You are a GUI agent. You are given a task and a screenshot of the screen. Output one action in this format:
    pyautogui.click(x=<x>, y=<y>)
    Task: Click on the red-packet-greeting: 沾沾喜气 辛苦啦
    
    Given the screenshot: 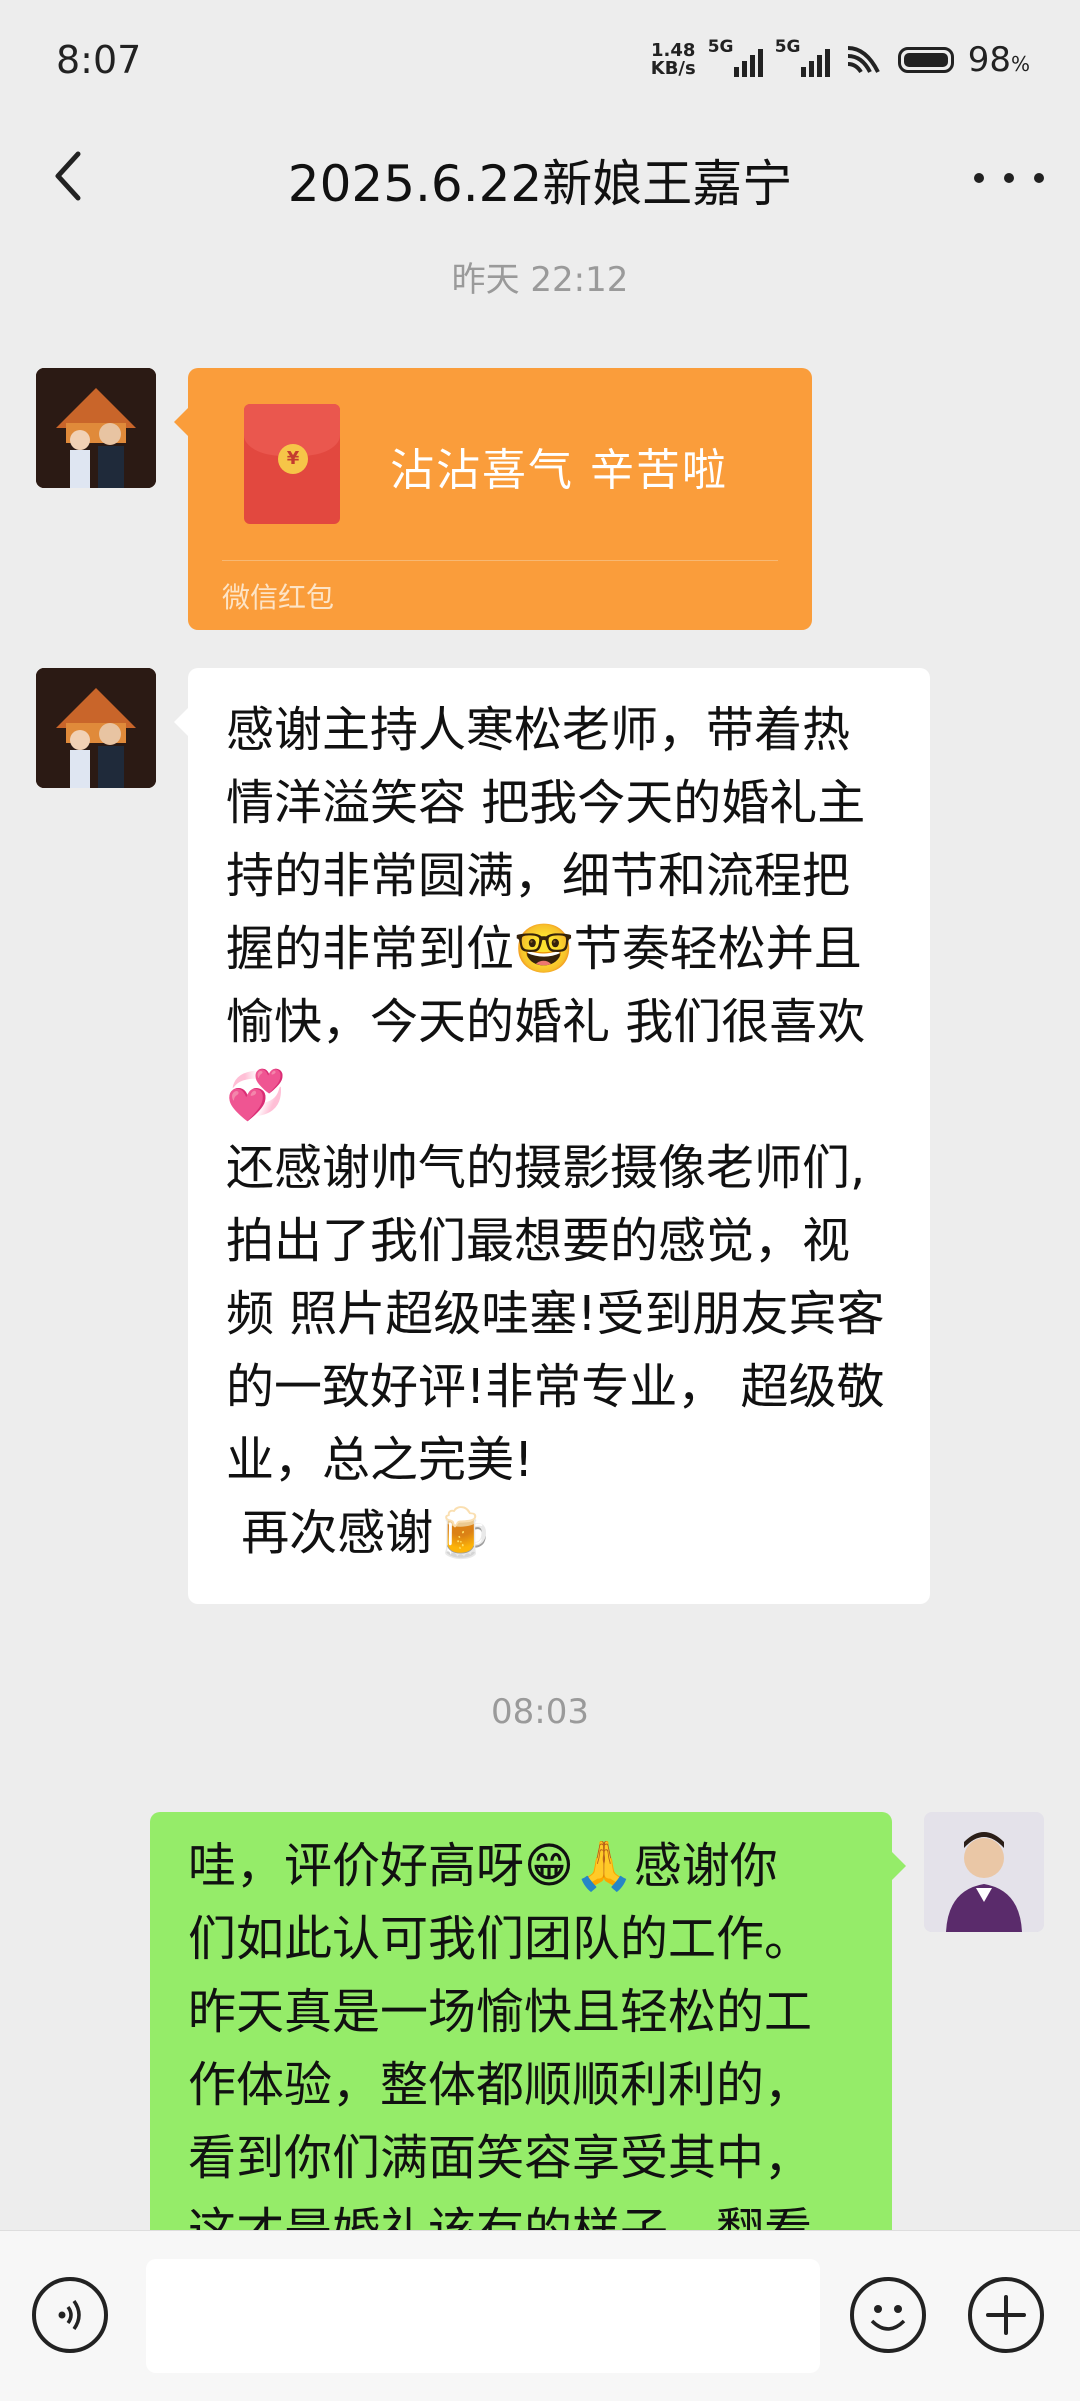 What is the action you would take?
    pyautogui.click(x=559, y=470)
    